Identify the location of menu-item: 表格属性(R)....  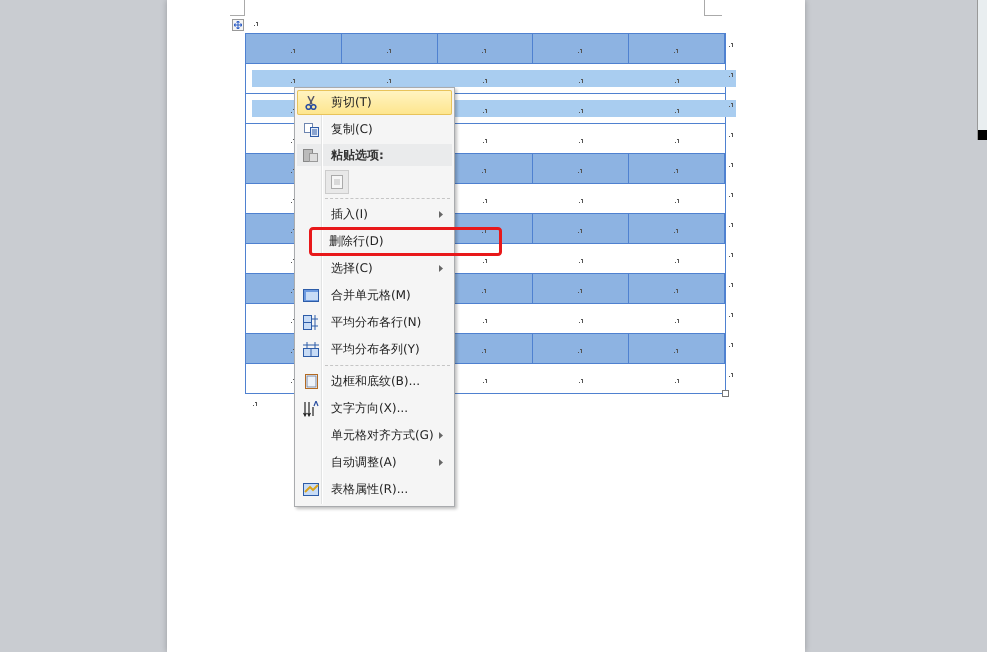
(374, 489).